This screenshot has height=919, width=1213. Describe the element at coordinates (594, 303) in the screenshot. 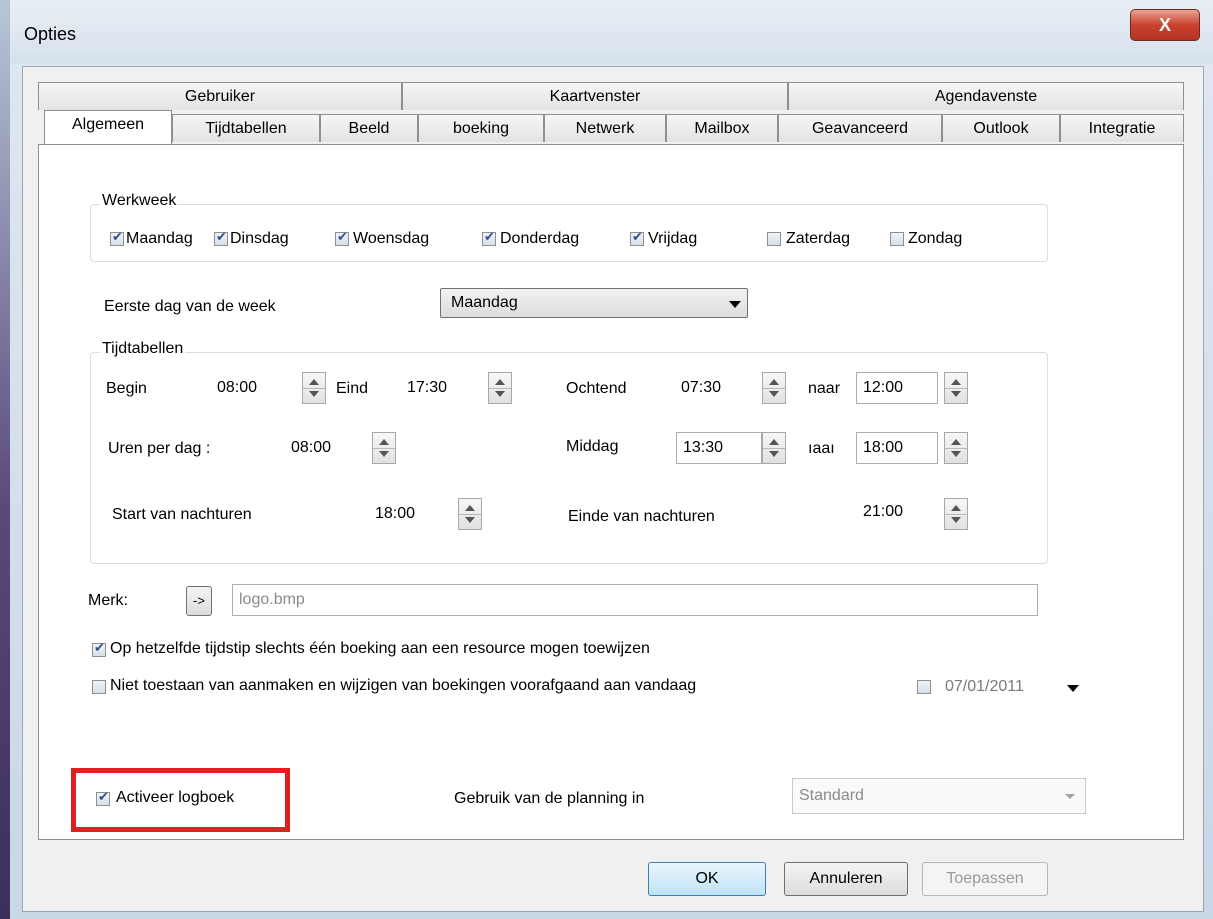

I see `first-day-select: Maandag` at that location.